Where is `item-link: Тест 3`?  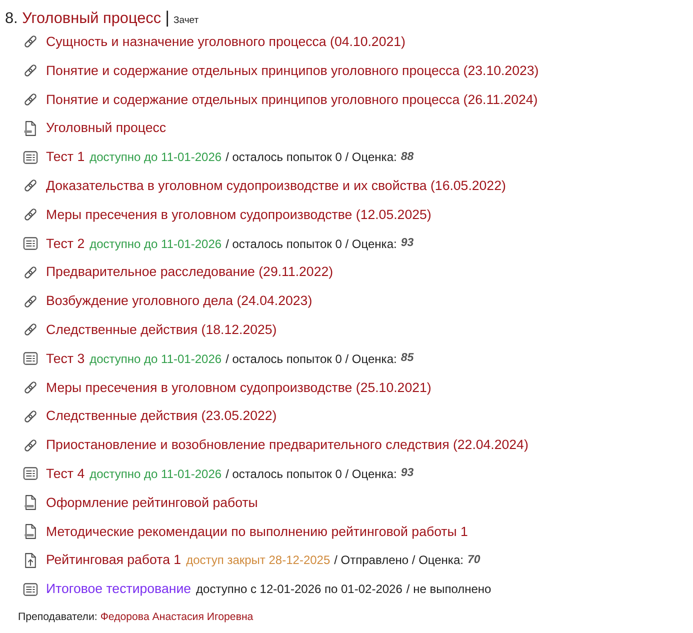
item-link: Тест 3 is located at coordinates (65, 358).